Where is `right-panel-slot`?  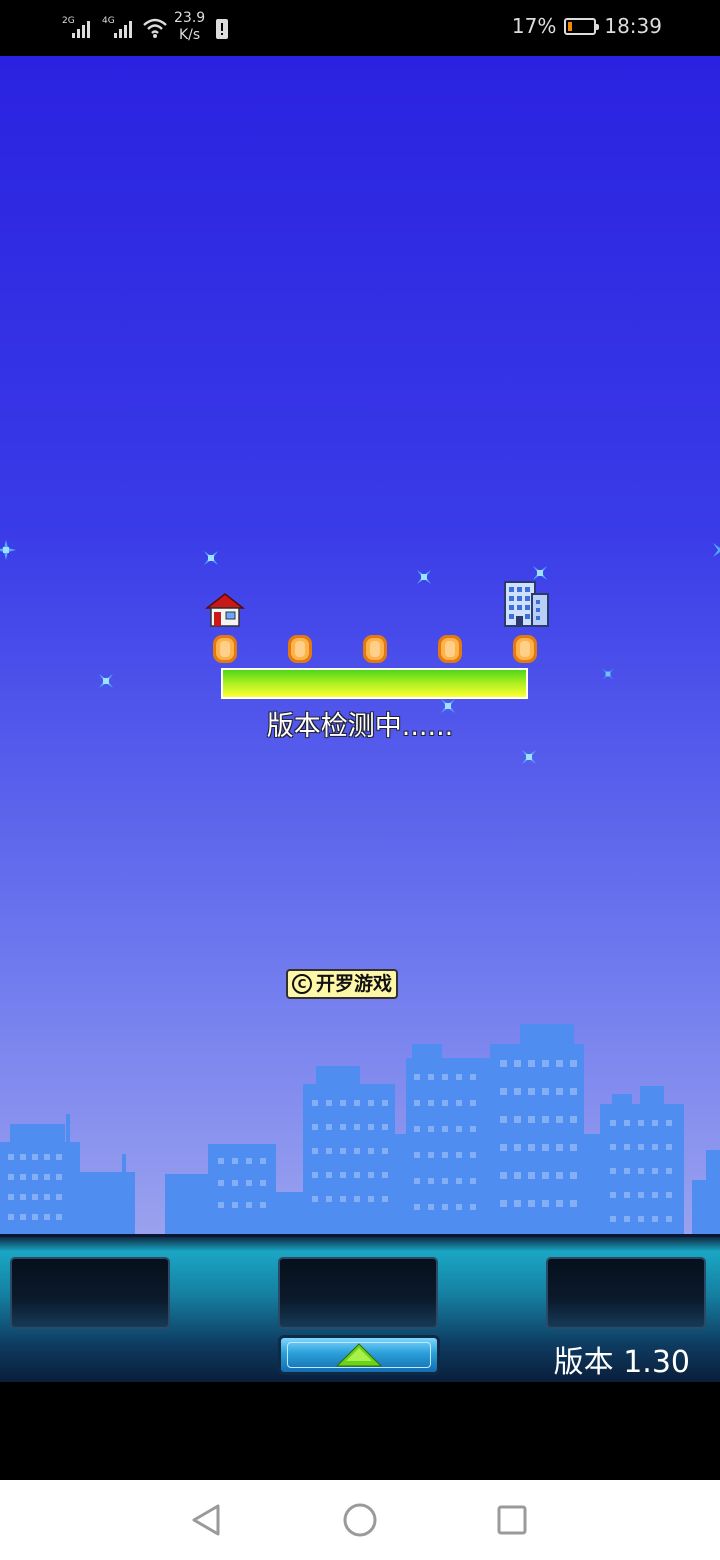
right-panel-slot is located at coordinates (626, 1293).